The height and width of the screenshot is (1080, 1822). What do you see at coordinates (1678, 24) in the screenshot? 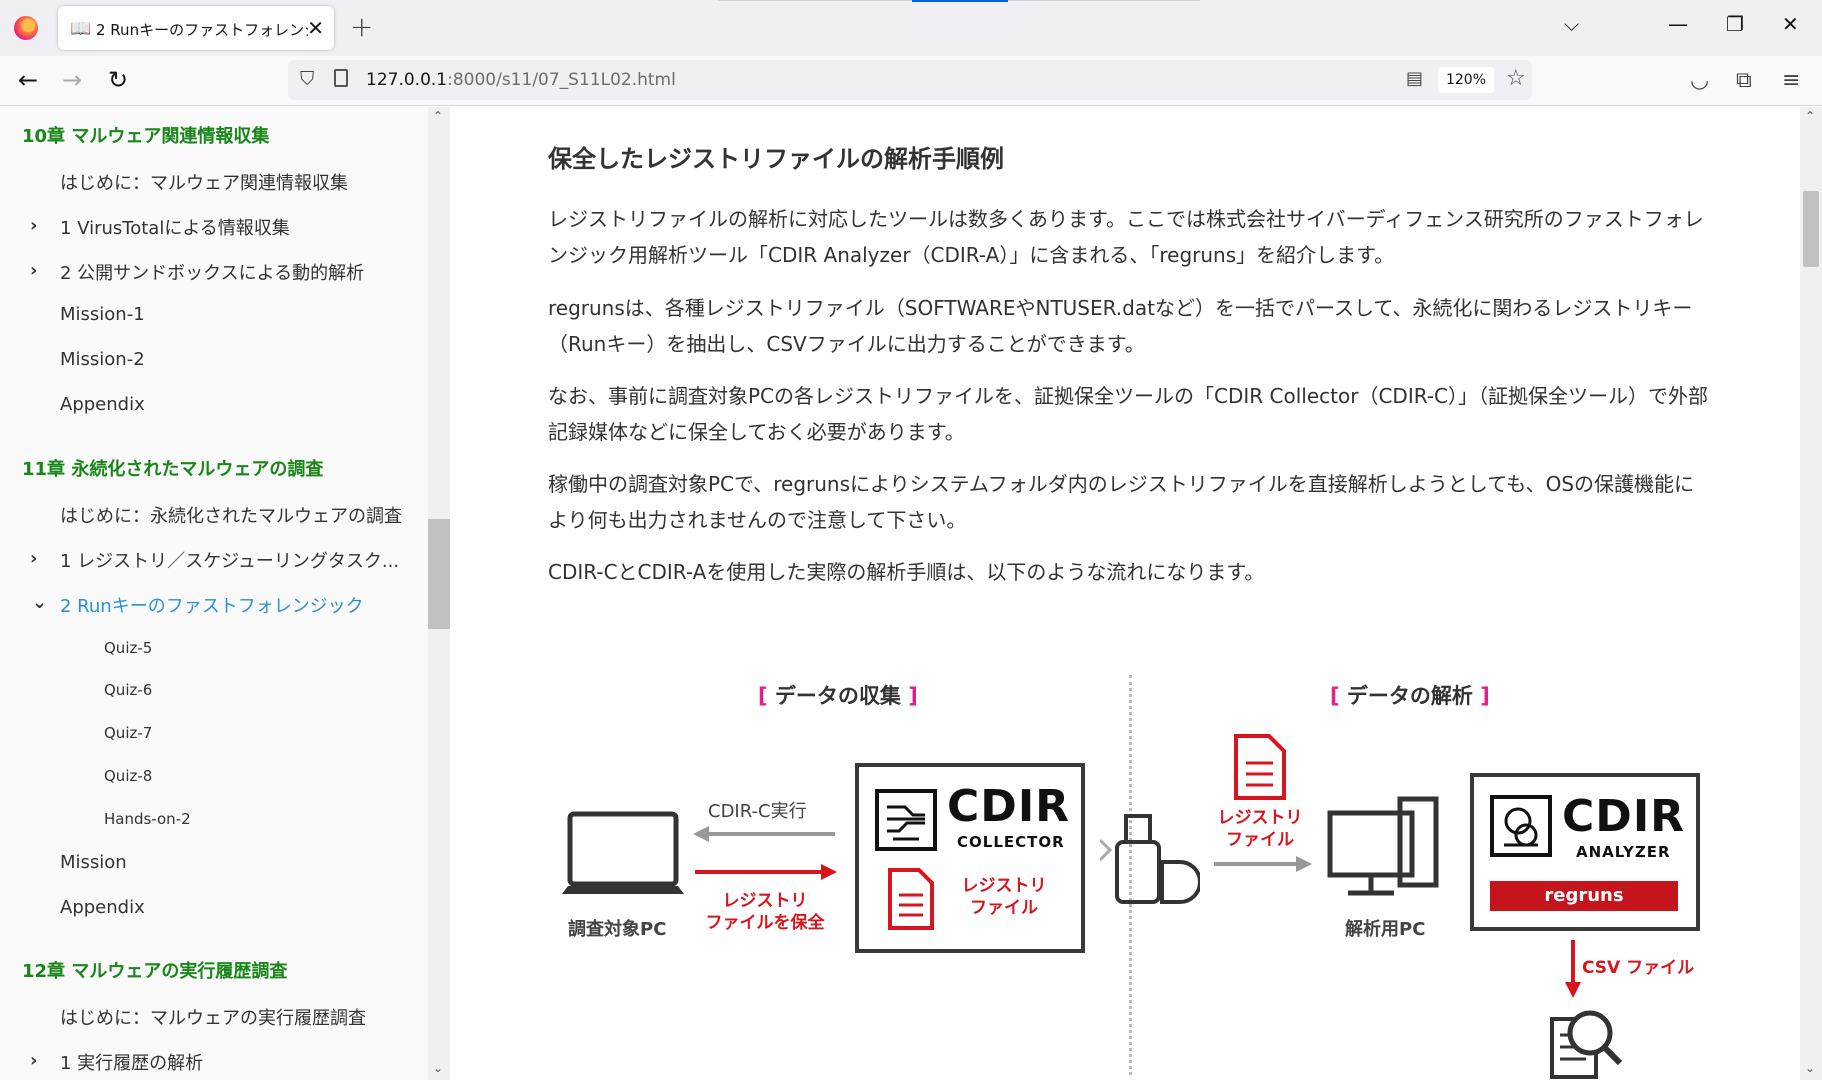
I see `minimize-button: —` at bounding box center [1678, 24].